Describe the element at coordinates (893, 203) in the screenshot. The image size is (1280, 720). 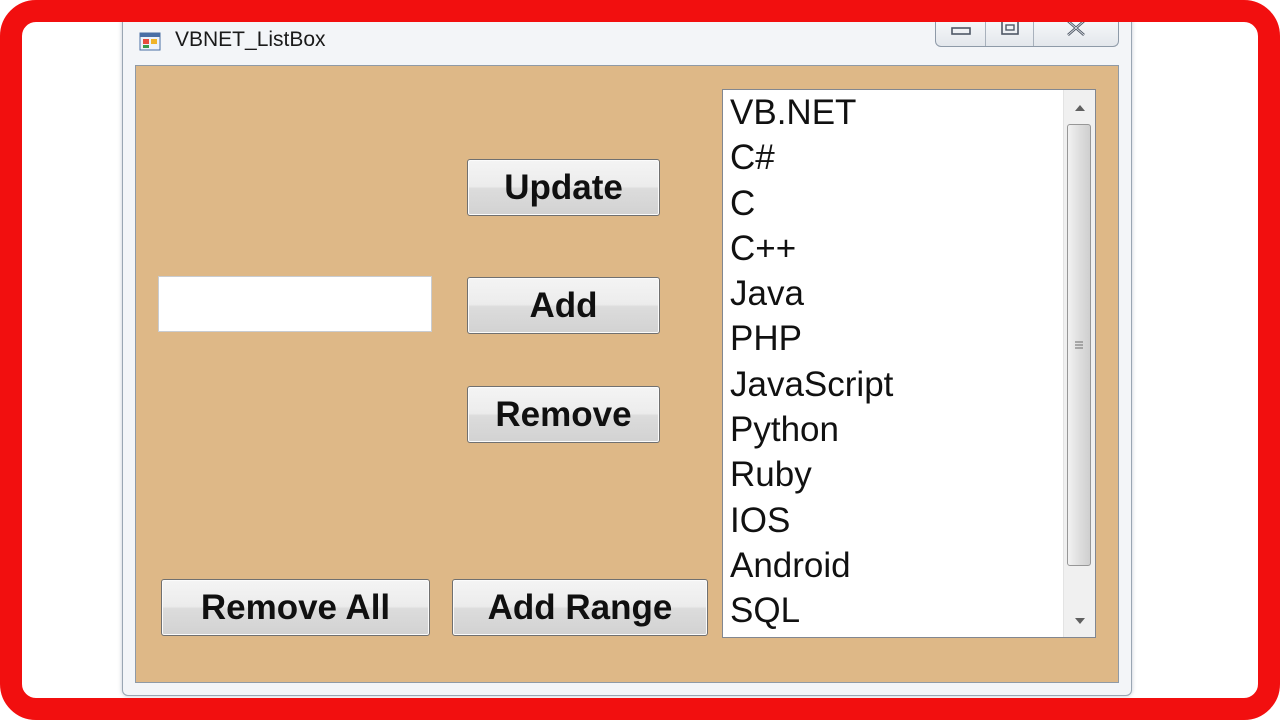
I see `list-item: C` at that location.